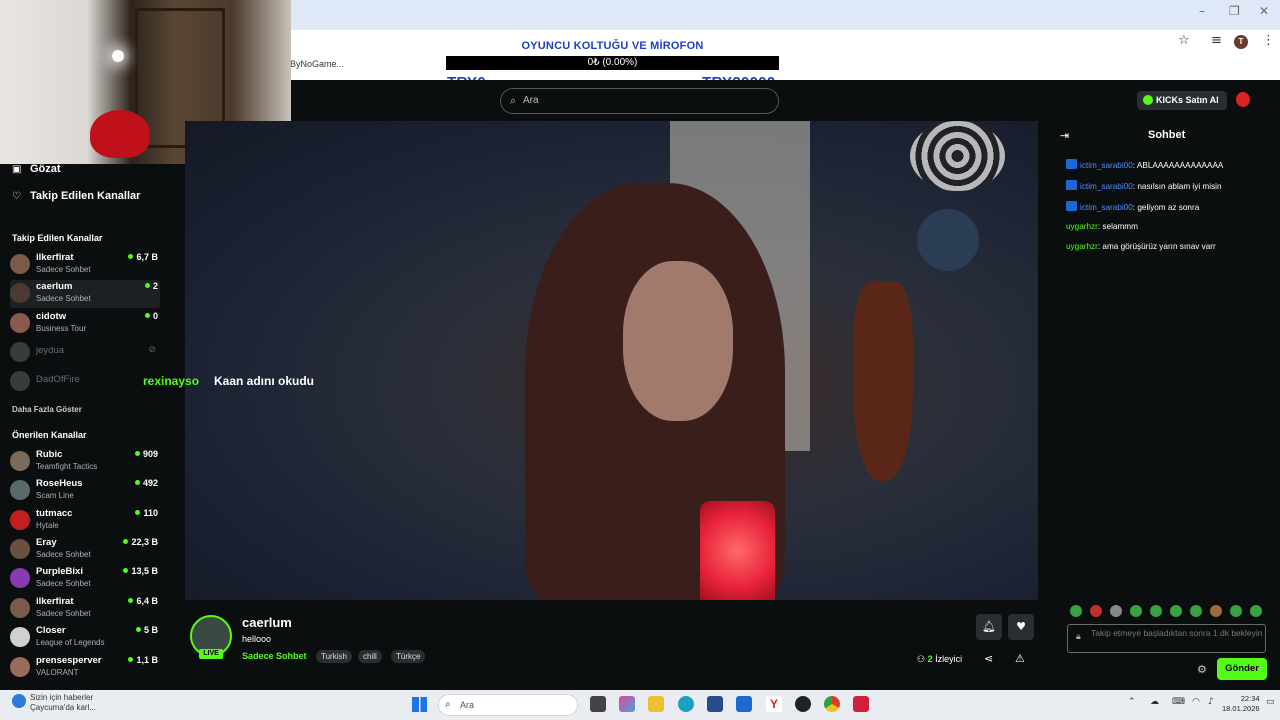 This screenshot has width=1280, height=720. What do you see at coordinates (1268, 40) in the screenshot?
I see `browser-menu-icon: ⋮` at bounding box center [1268, 40].